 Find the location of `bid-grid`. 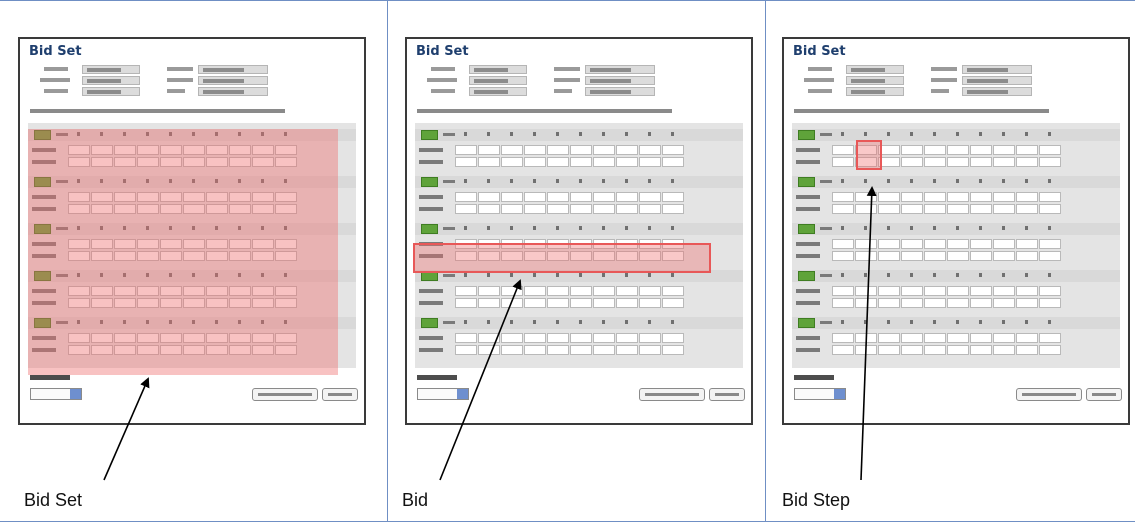

bid-grid is located at coordinates (956, 245).